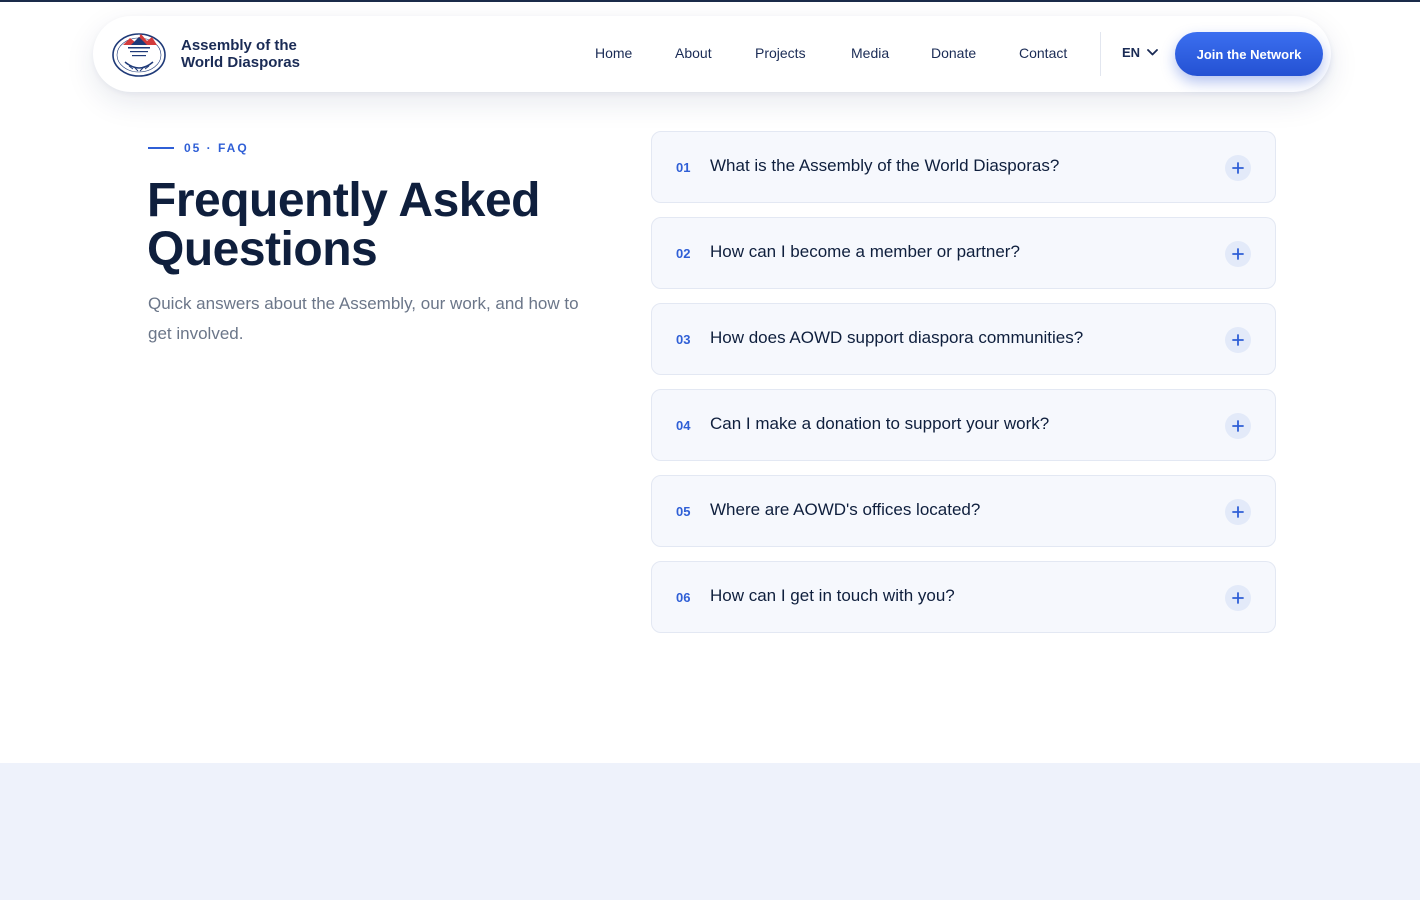 This screenshot has width=1420, height=900. Describe the element at coordinates (1249, 54) in the screenshot. I see `join-network-button: Join the Network` at that location.